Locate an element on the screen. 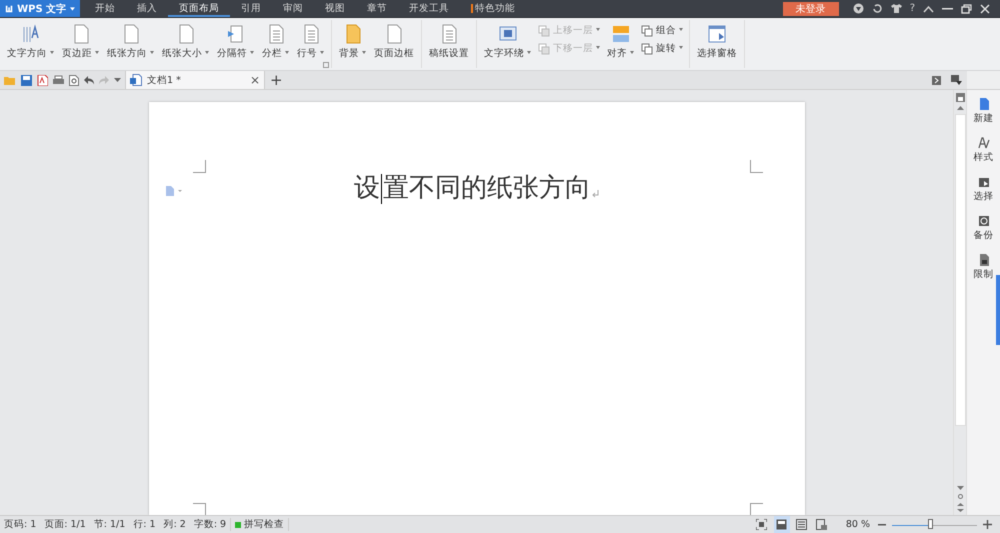 This screenshot has height=533, width=1000. ribbon-button: 文字环绕 is located at coordinates (507, 42).